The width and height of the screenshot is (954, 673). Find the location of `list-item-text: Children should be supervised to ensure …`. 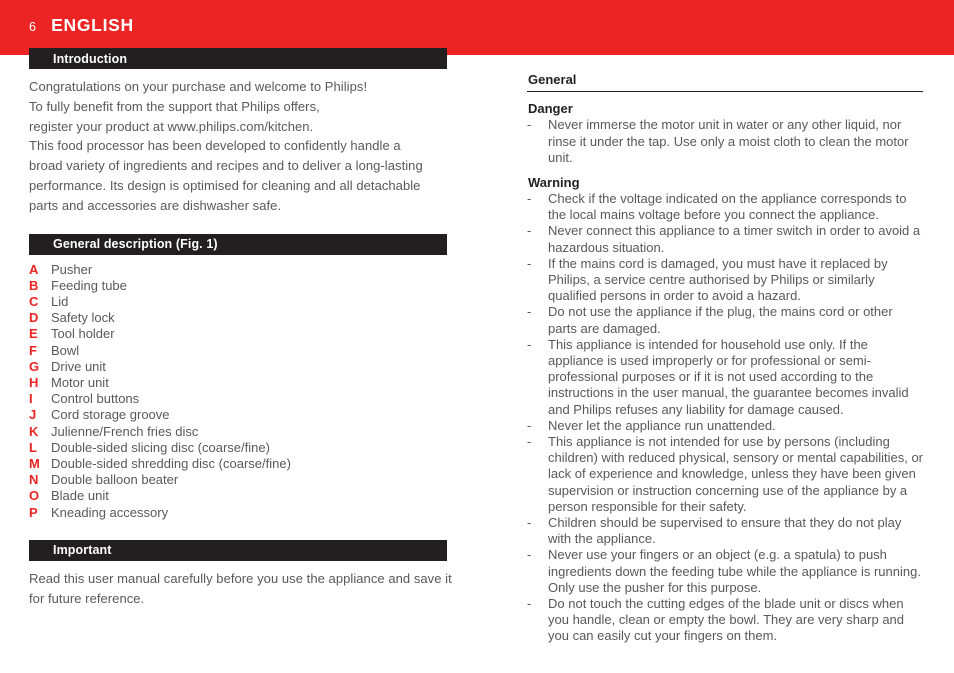

list-item-text: Children should be supervised to ensure … is located at coordinates (725, 531).